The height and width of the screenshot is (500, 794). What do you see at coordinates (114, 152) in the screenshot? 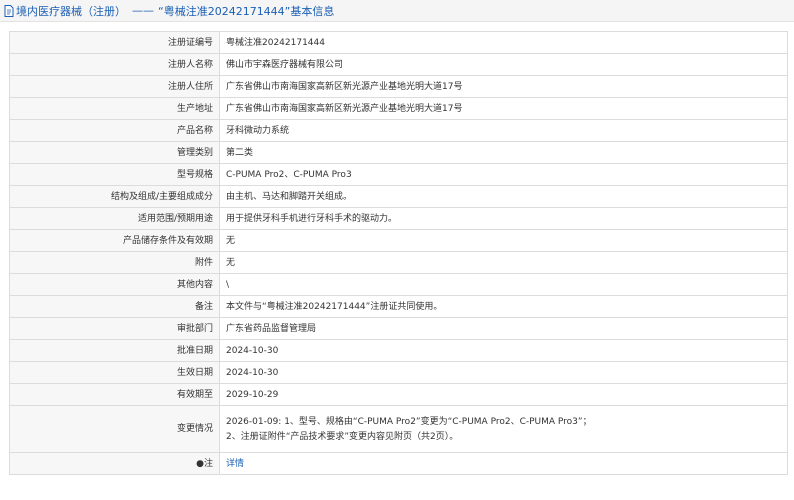
I see `row-label: 管理类别` at bounding box center [114, 152].